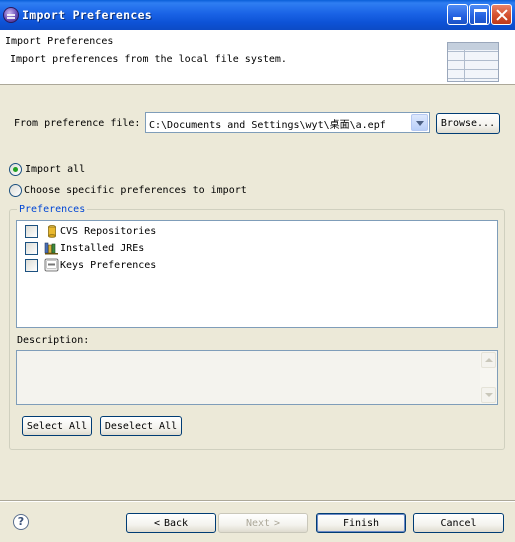 The height and width of the screenshot is (542, 515). What do you see at coordinates (52, 231) in the screenshot?
I see `cvs-repository-icon` at bounding box center [52, 231].